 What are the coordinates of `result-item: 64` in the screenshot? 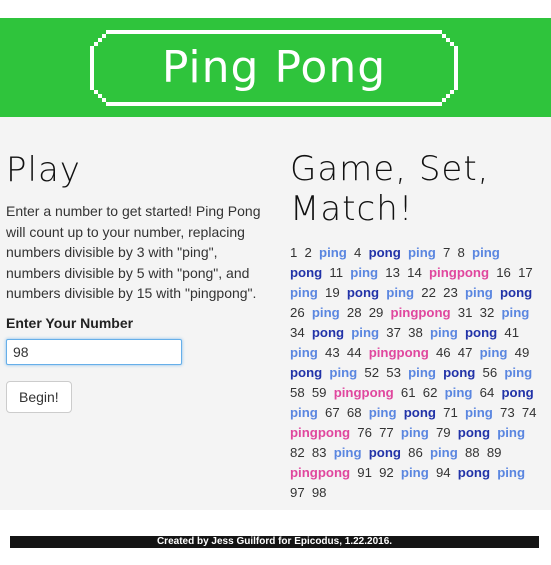 It's located at (487, 392).